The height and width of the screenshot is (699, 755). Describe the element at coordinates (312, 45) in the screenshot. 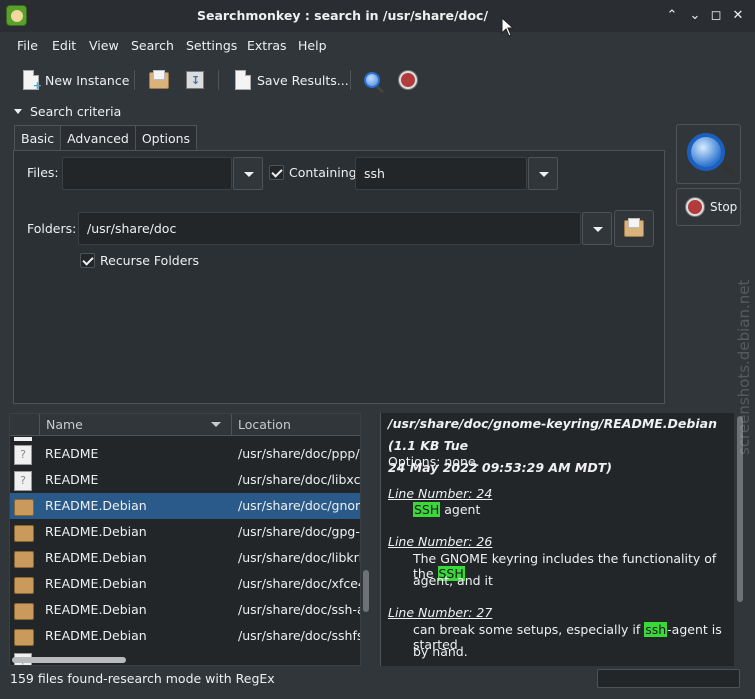

I see `menu-help: Help` at that location.